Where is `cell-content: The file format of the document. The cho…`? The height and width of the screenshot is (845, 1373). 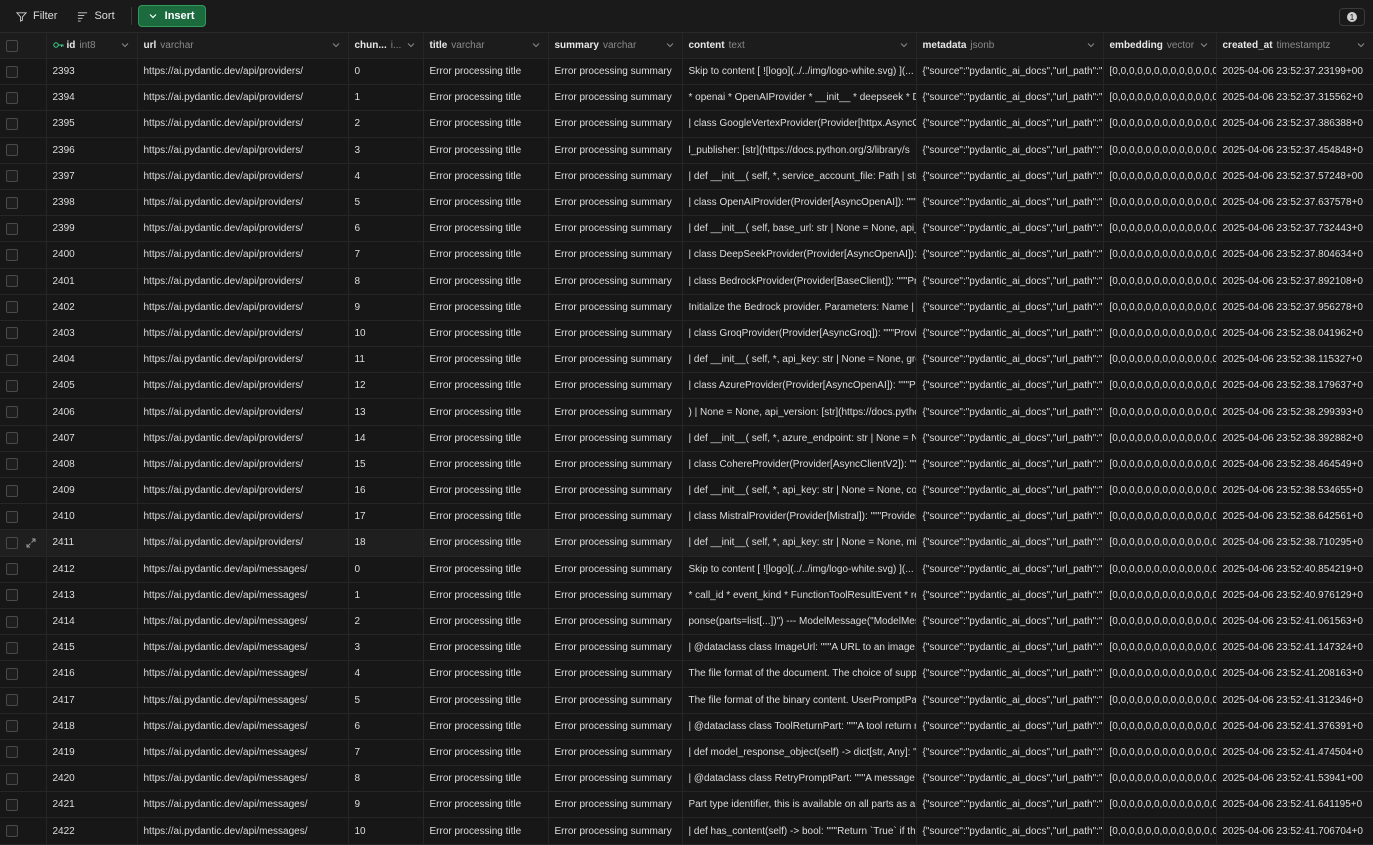 cell-content: The file format of the document. The cho… is located at coordinates (799, 674).